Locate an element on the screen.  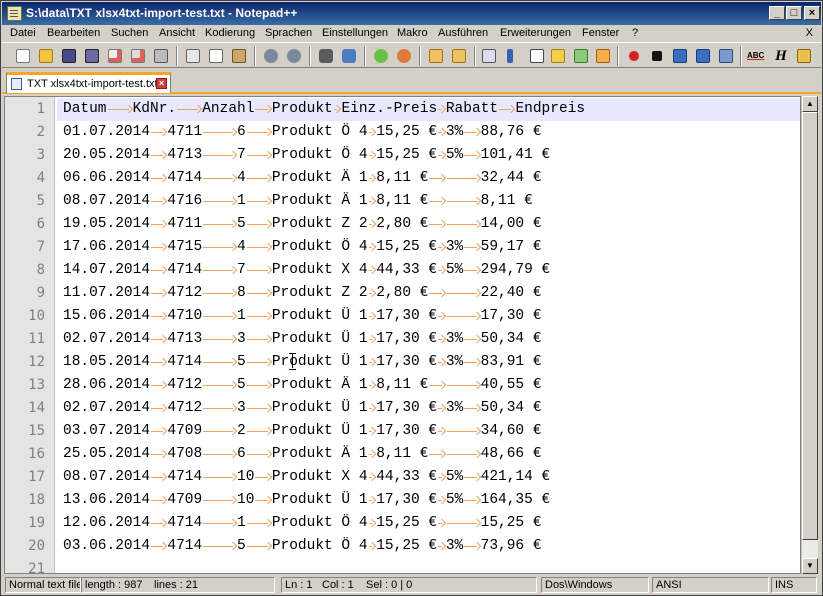
show-all-chars-icon is located at coordinates (510, 56).